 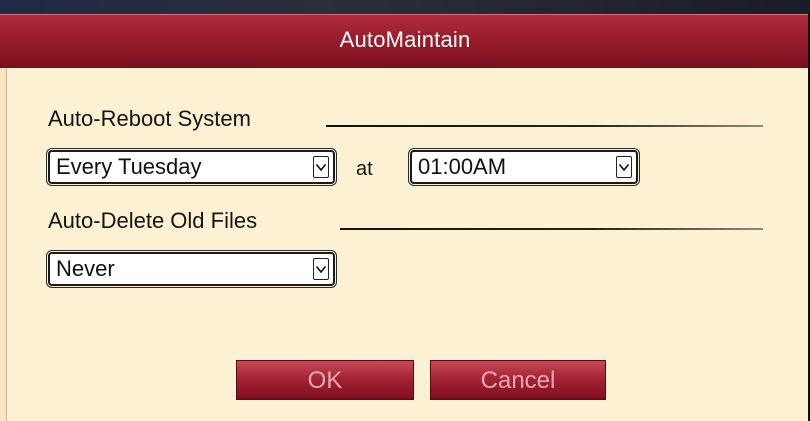 I want to click on auto-delete-divider, so click(x=551, y=229).